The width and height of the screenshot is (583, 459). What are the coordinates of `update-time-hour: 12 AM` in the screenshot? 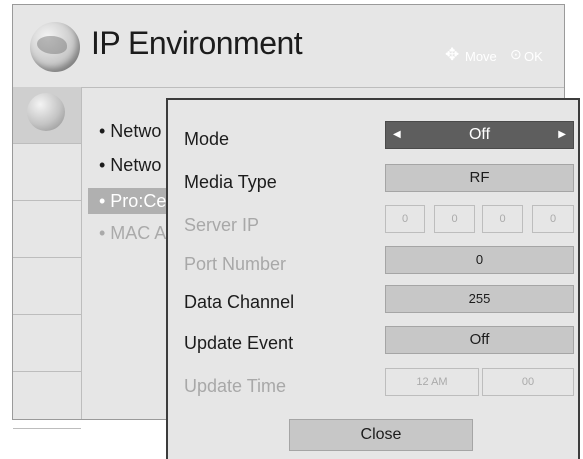 It's located at (432, 382).